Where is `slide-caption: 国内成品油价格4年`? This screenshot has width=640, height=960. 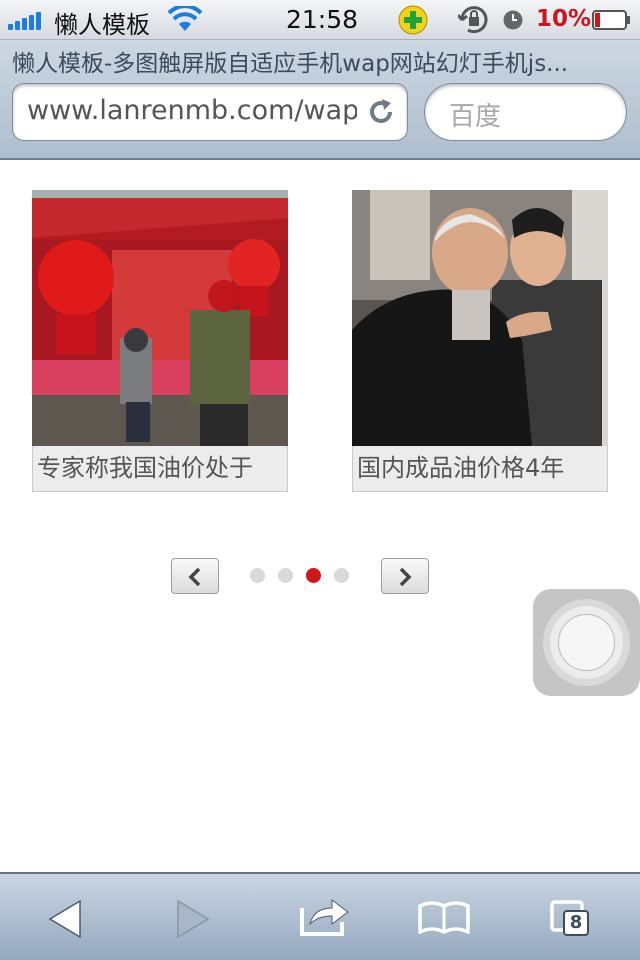
slide-caption: 国内成品油价格4年 is located at coordinates (480, 469).